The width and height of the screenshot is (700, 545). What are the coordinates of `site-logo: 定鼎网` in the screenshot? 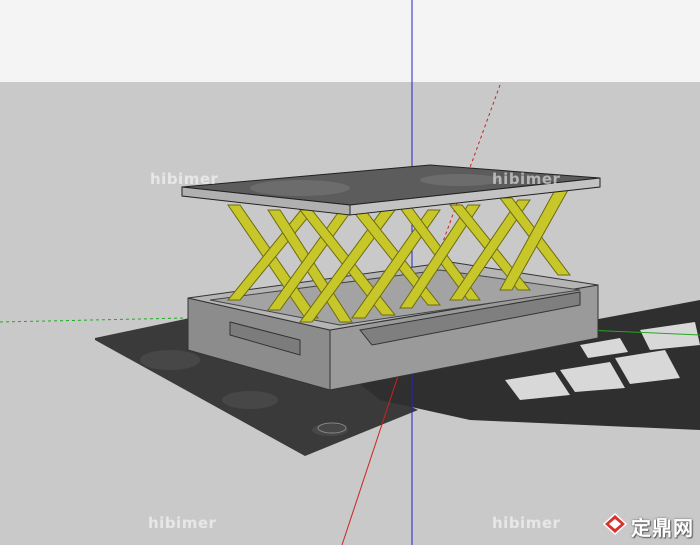 It's located at (648, 526).